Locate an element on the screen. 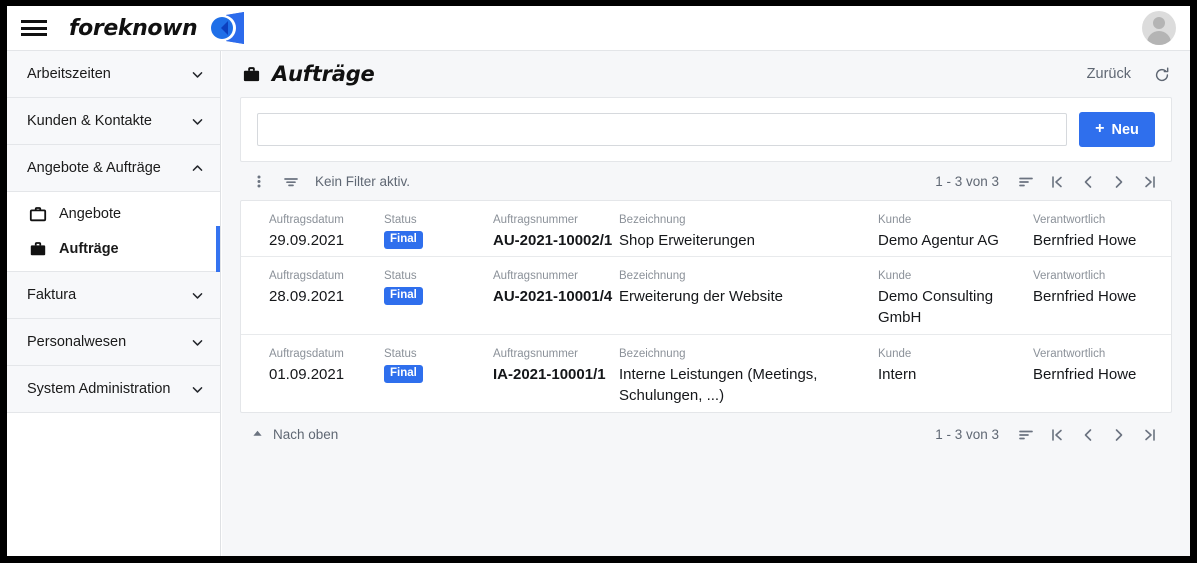 The width and height of the screenshot is (1197, 563). cell-auftragsnummer: Auftragsnummer IA-2021-10001/1 is located at coordinates (555, 366).